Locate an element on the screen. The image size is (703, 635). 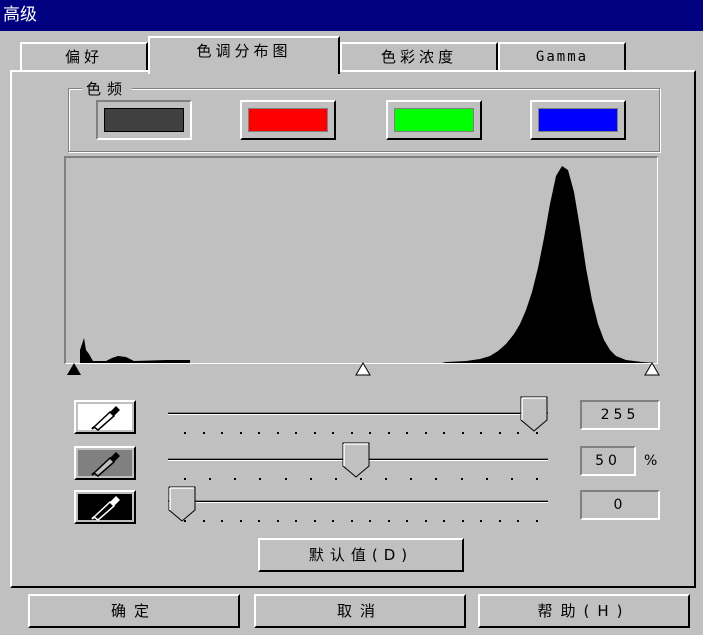
shadow-slider-thumb is located at coordinates (182, 504).